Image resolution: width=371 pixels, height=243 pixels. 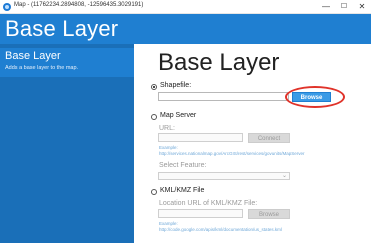 What do you see at coordinates (185, 29) in the screenshot?
I see `app-header: Base Layer` at bounding box center [185, 29].